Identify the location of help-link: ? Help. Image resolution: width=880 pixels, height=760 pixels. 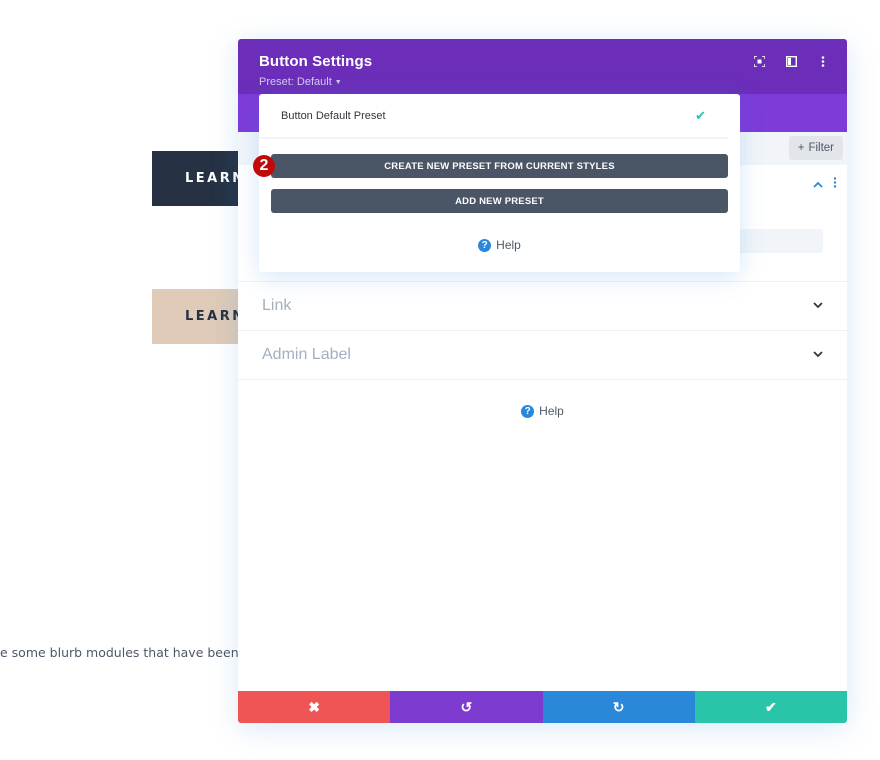
(542, 411).